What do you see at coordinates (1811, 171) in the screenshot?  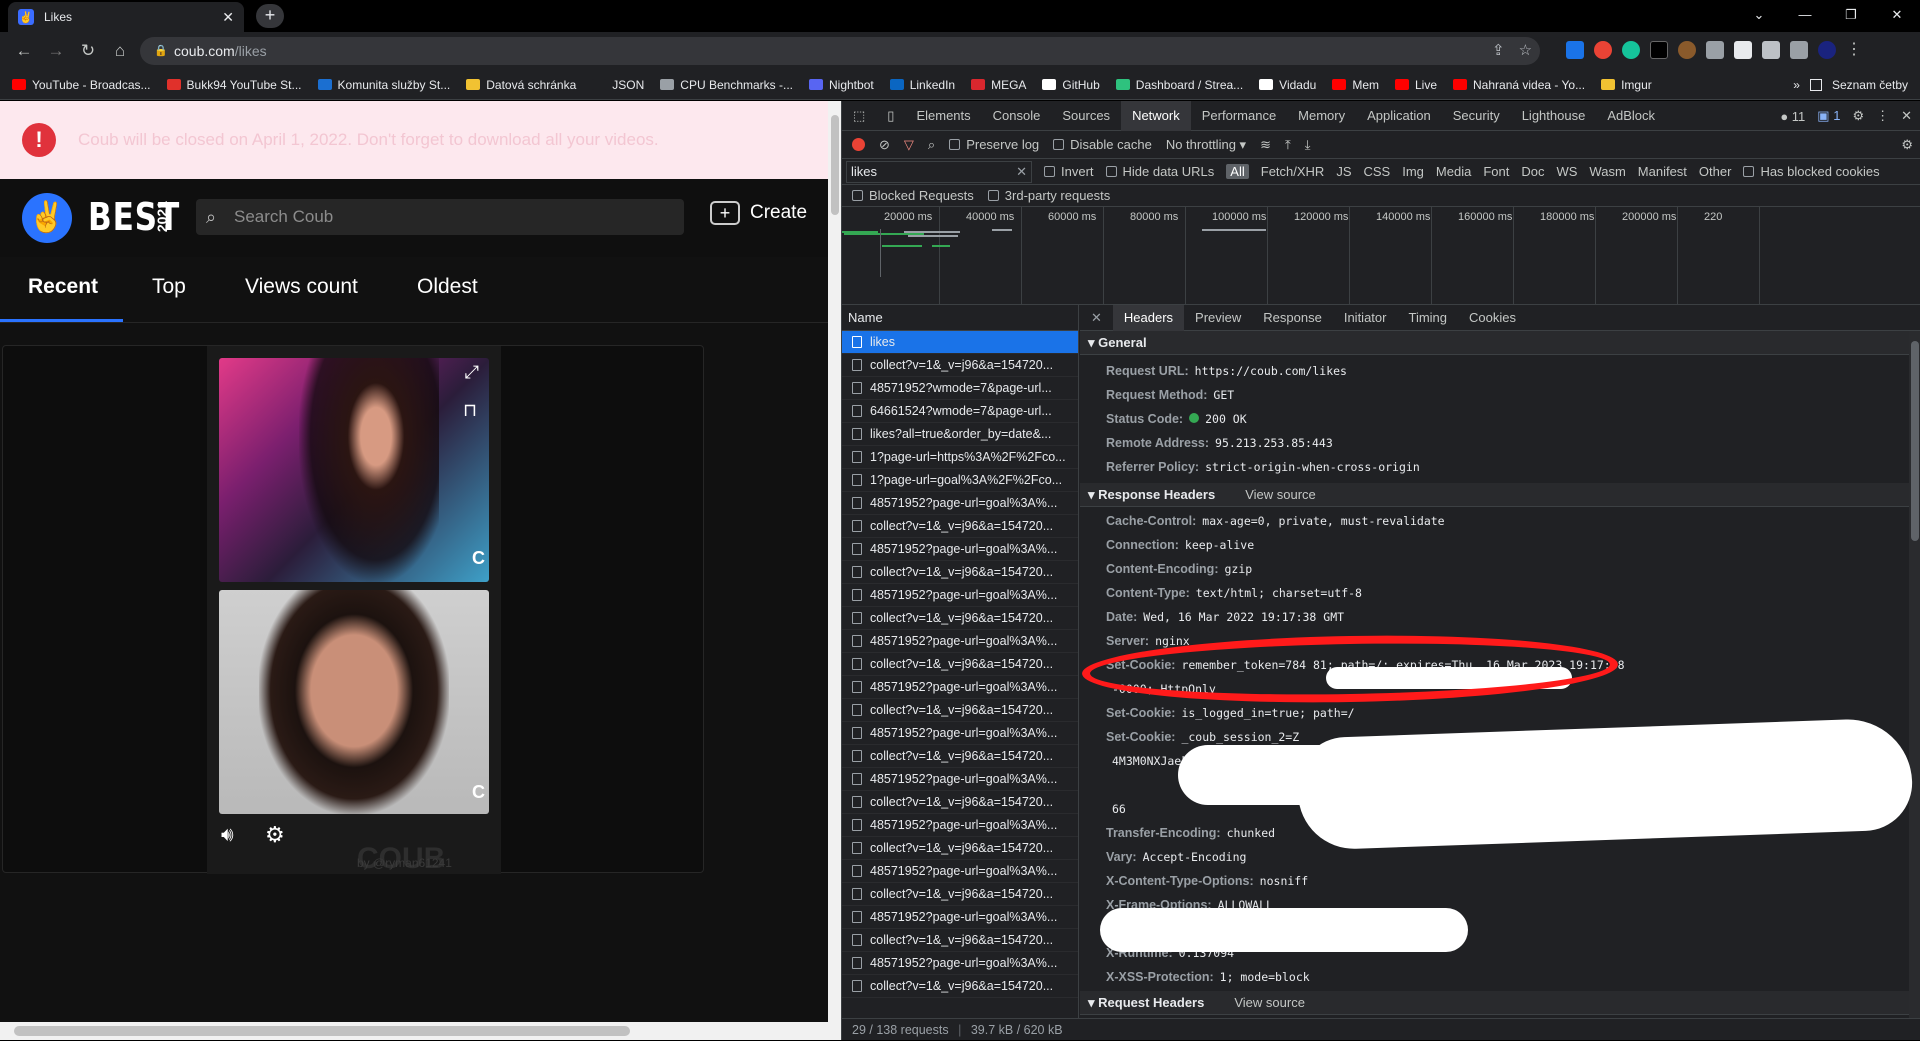 I see `has-blocked-cookies-checkbox: Has blocked cookies` at bounding box center [1811, 171].